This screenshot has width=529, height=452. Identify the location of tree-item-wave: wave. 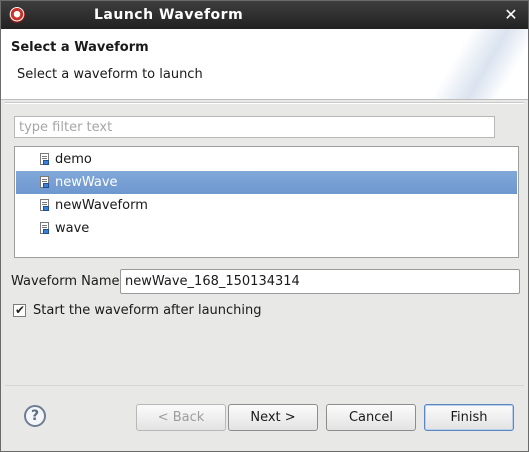
(266, 228).